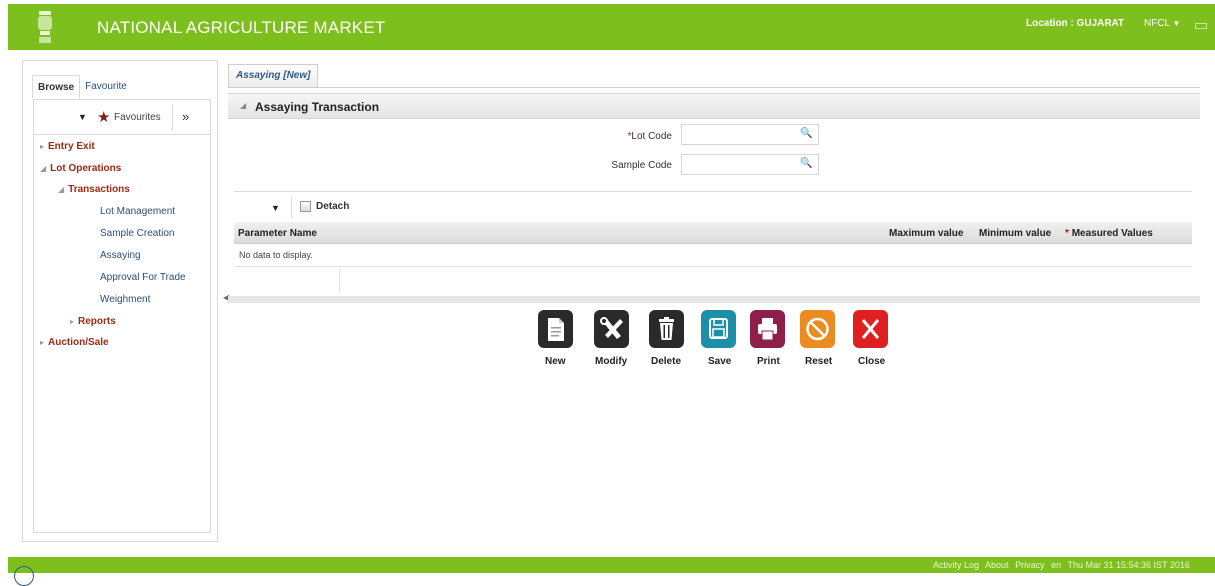  Describe the element at coordinates (768, 361) in the screenshot. I see `print-button-label: Print` at that location.